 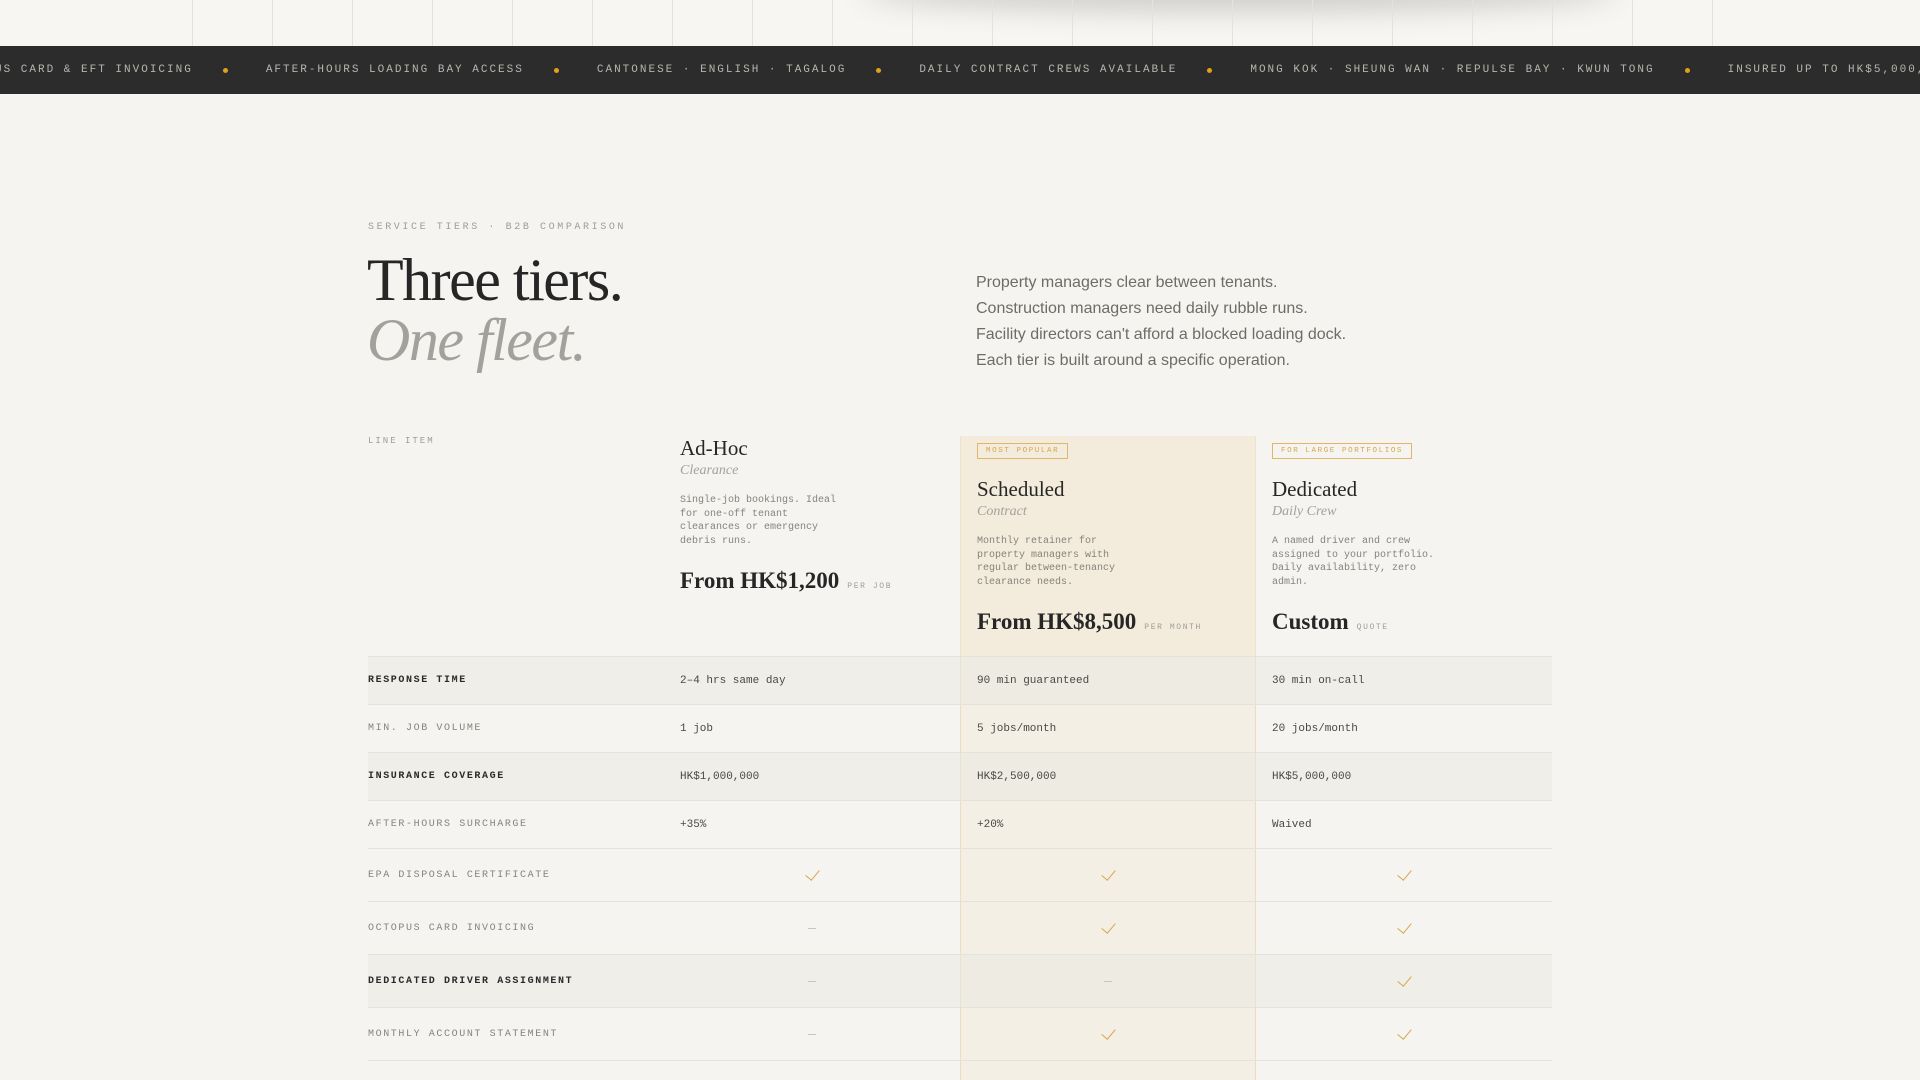 I want to click on line-item-header: LINE ITEM, so click(x=401, y=441).